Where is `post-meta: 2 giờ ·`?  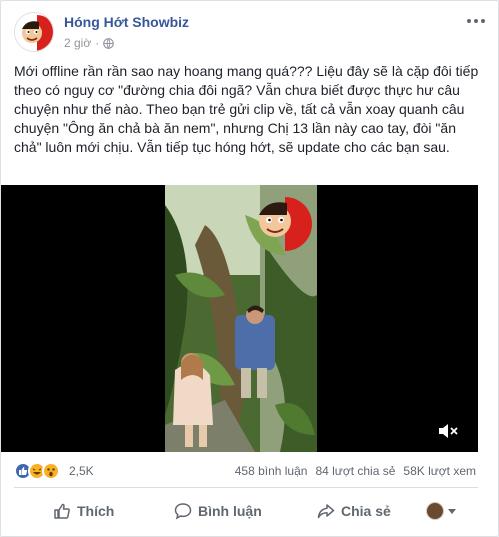 post-meta: 2 giờ · is located at coordinates (89, 43).